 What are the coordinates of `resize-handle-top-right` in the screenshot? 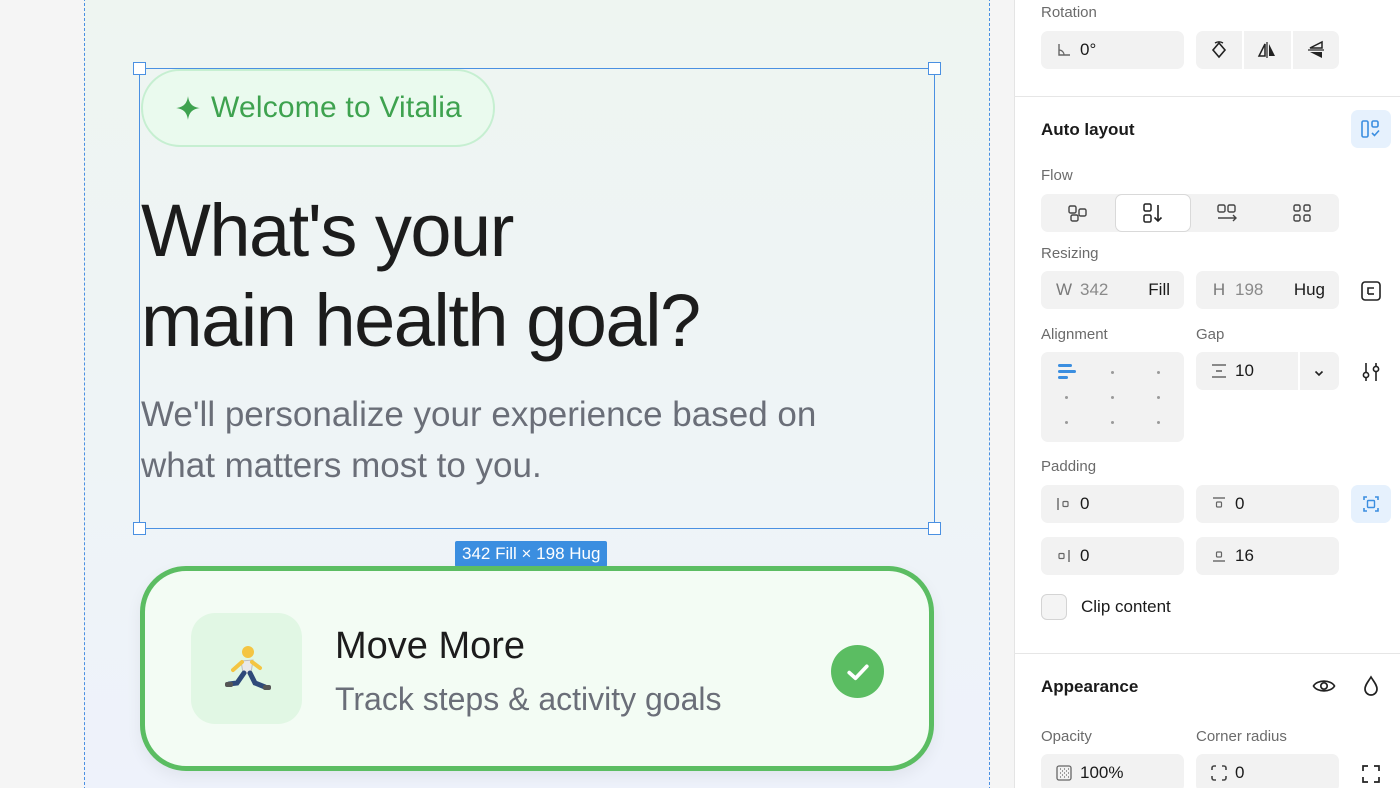 It's located at (934, 68).